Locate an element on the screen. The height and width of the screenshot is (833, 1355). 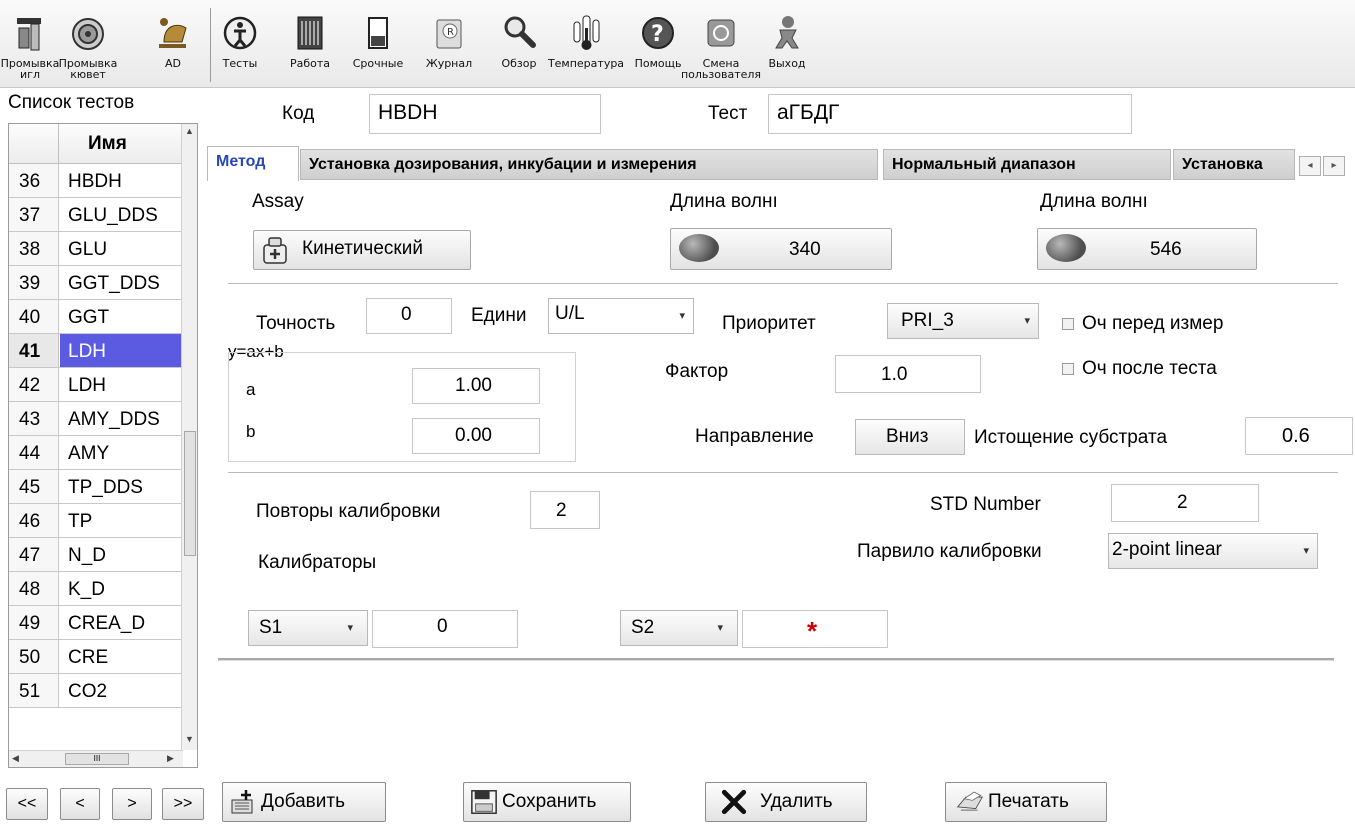
toolbar-label: Выход is located at coordinates (786, 63).